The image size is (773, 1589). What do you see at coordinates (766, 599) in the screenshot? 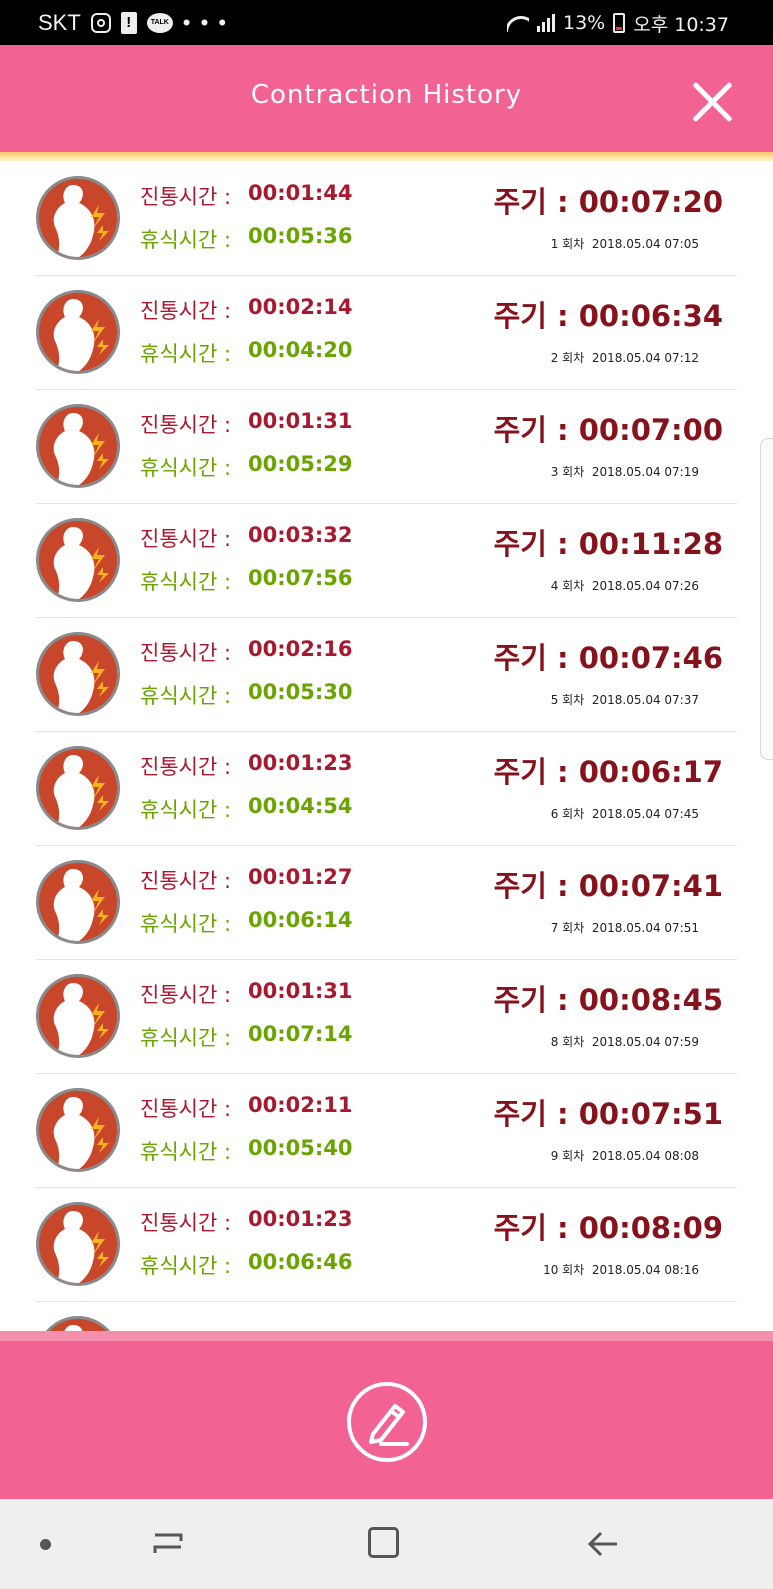
I see `scroll-handle` at bounding box center [766, 599].